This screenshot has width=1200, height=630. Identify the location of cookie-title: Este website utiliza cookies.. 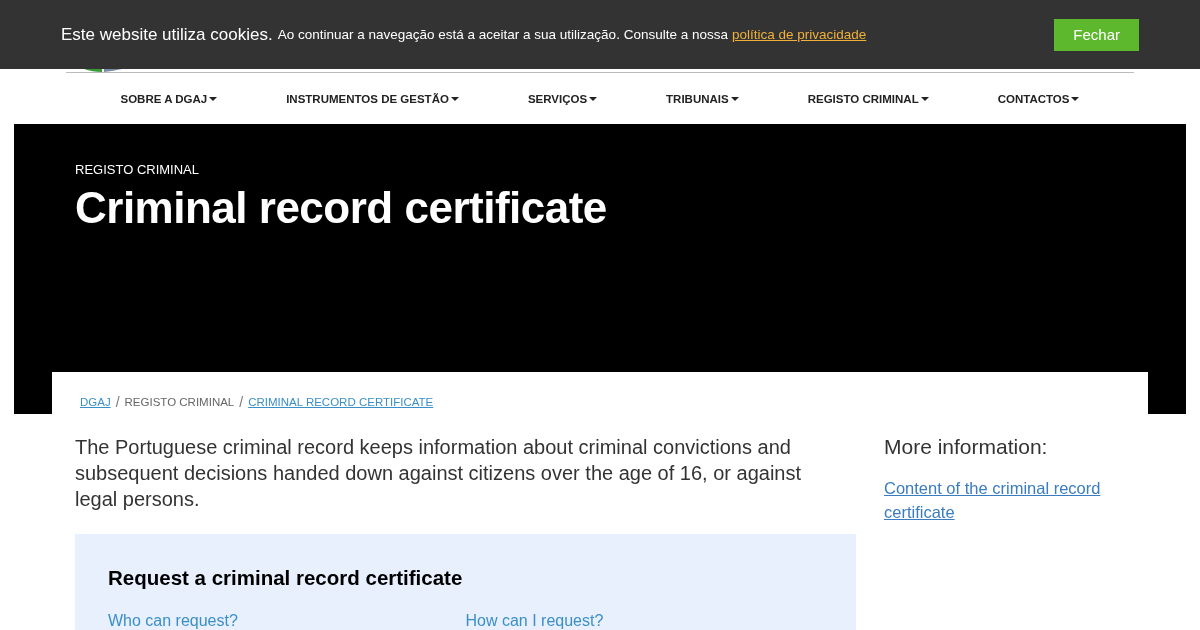
(167, 34).